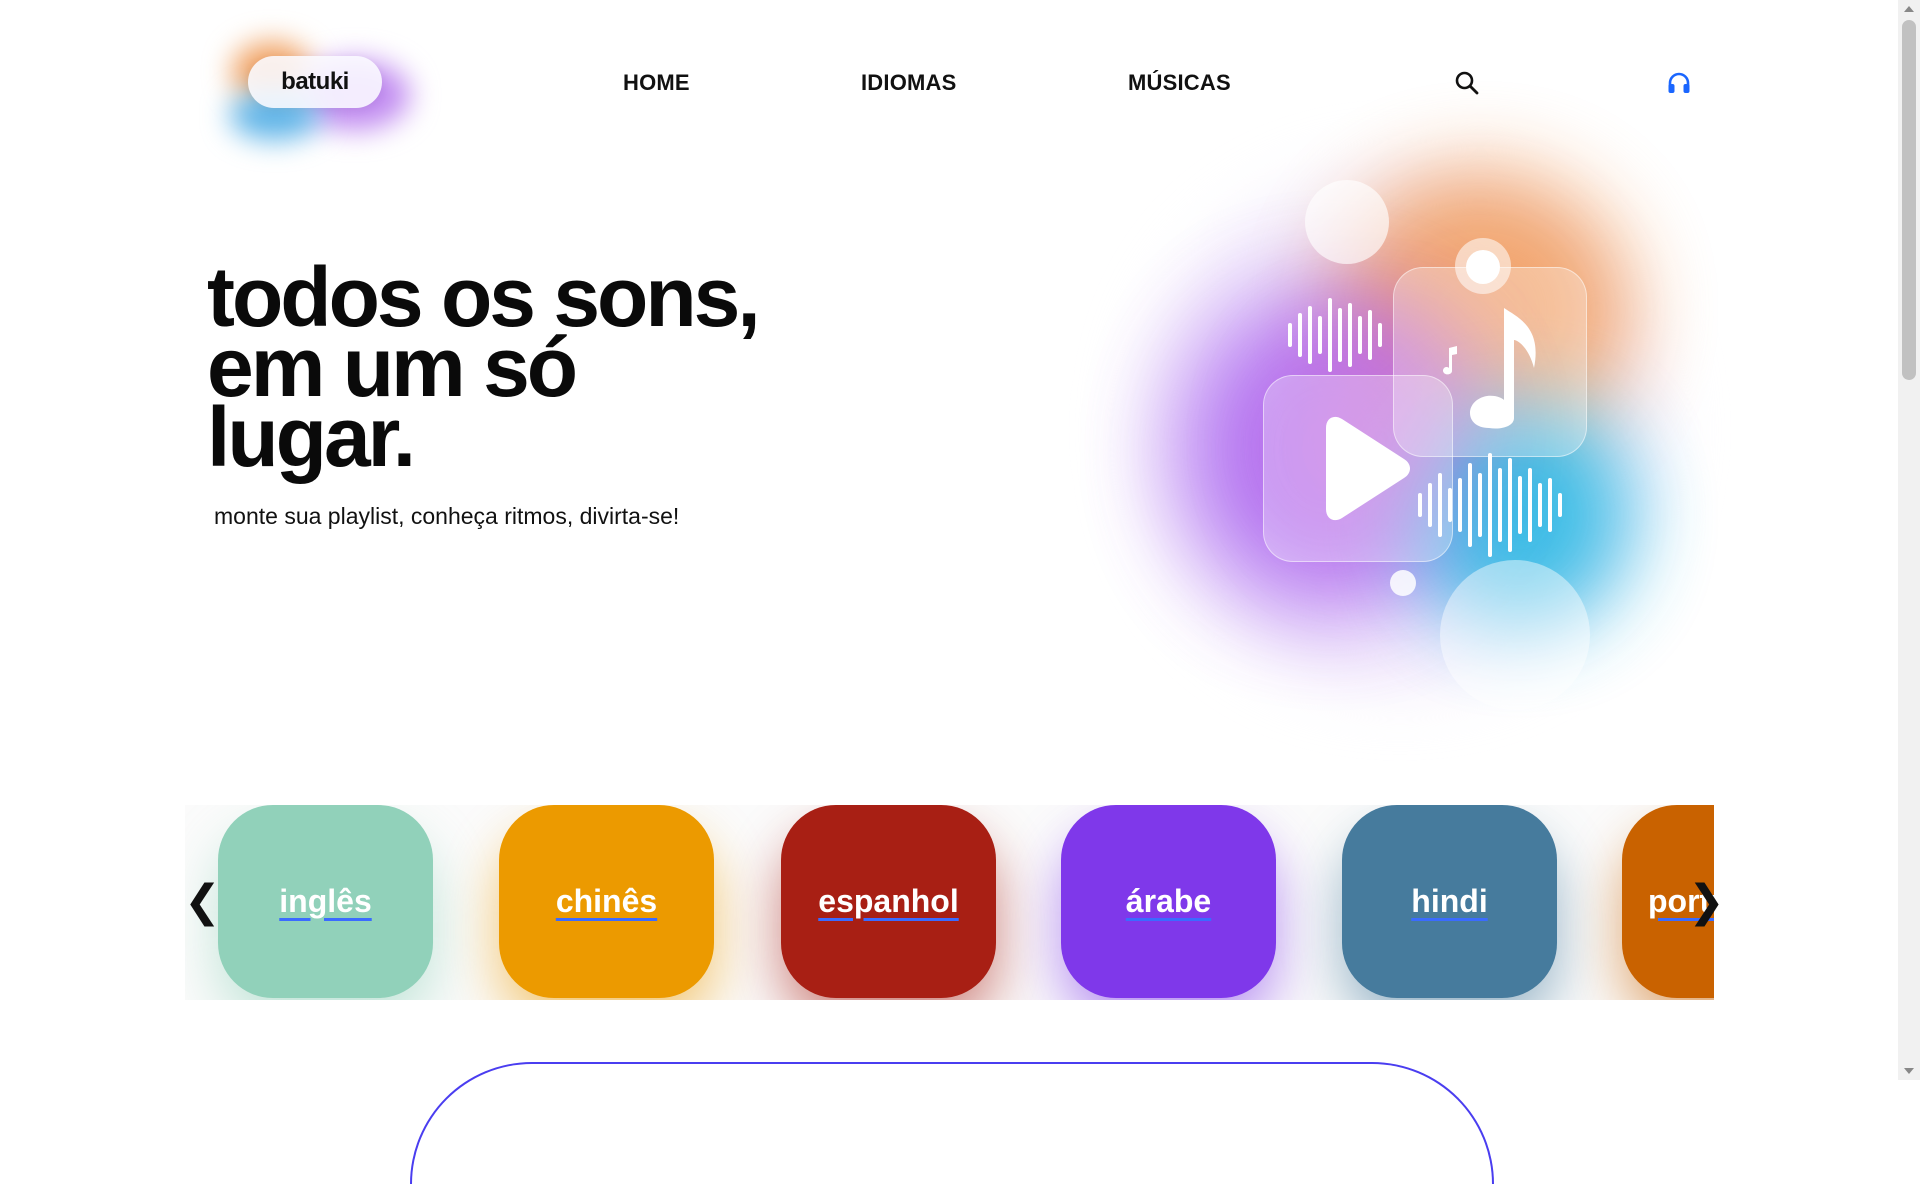 The image size is (1920, 1184). Describe the element at coordinates (557, 367) in the screenshot. I see `hero-title: todos os sons, em um só lugar.` at that location.